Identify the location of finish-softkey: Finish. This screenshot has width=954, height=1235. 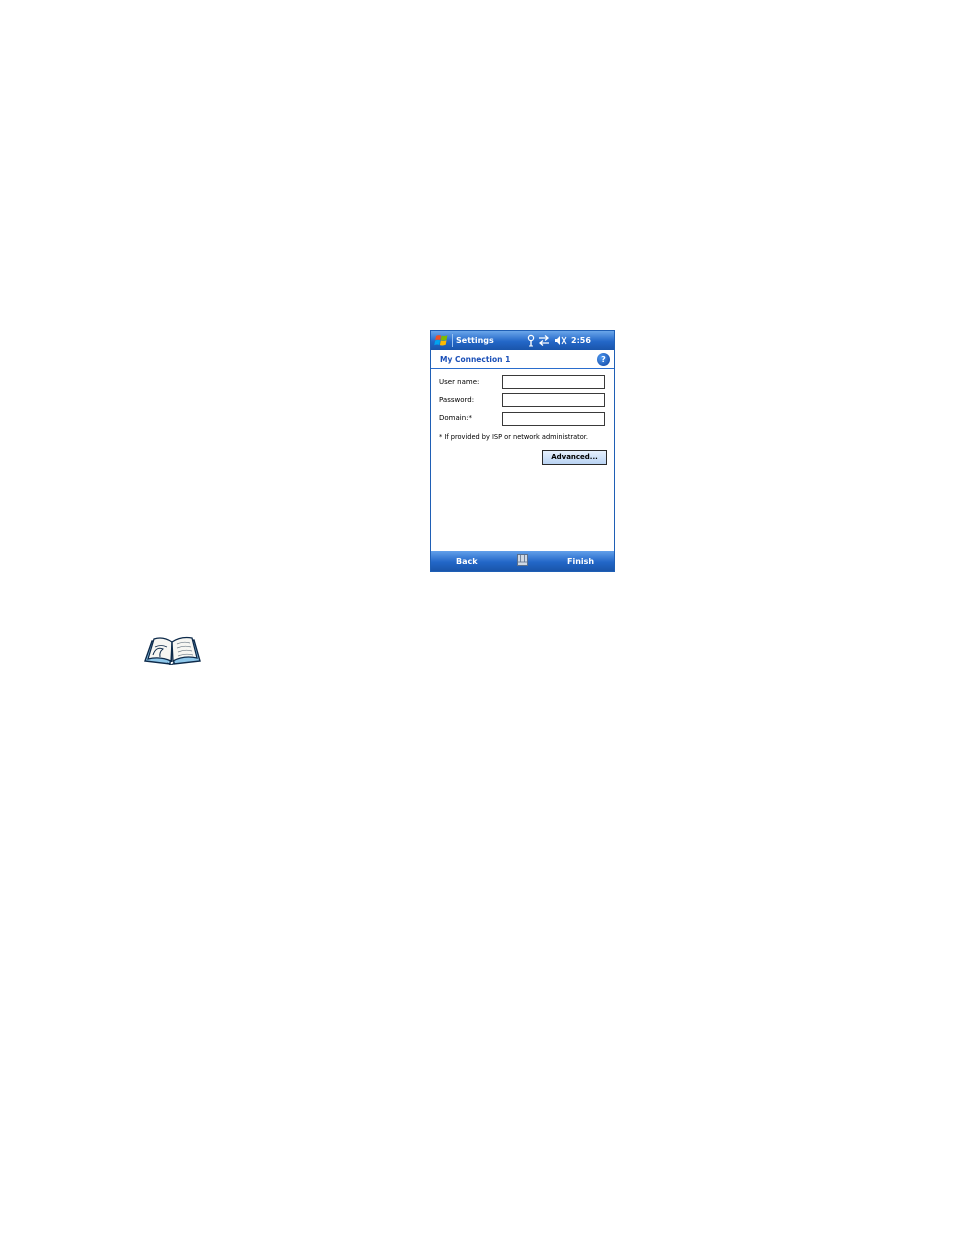
(580, 562).